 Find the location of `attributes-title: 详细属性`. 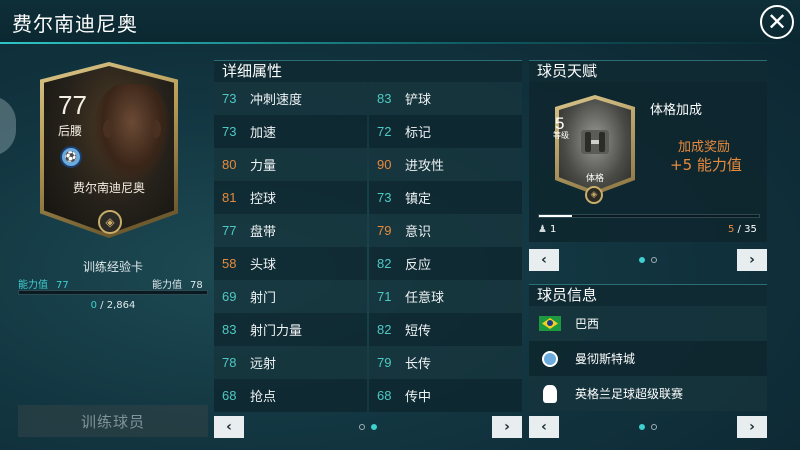

attributes-title: 详细属性 is located at coordinates (368, 71).